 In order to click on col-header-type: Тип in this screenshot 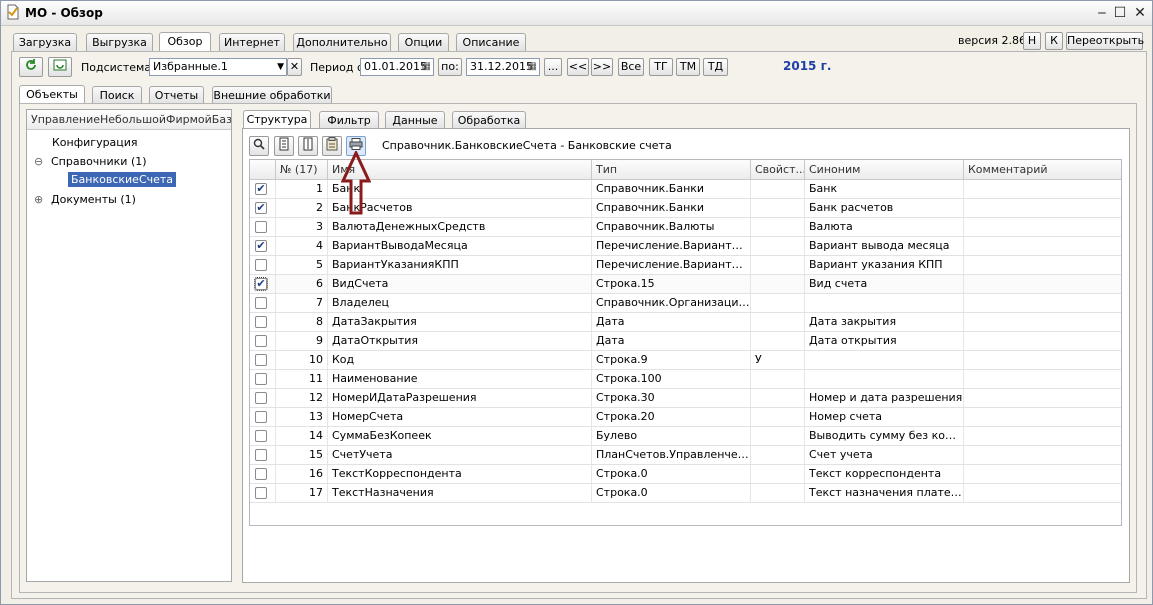, I will do `click(671, 170)`.